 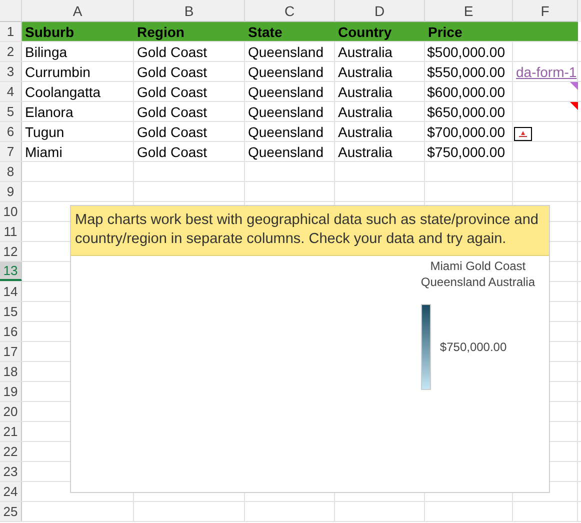 I want to click on row-header: 20, so click(x=11, y=411).